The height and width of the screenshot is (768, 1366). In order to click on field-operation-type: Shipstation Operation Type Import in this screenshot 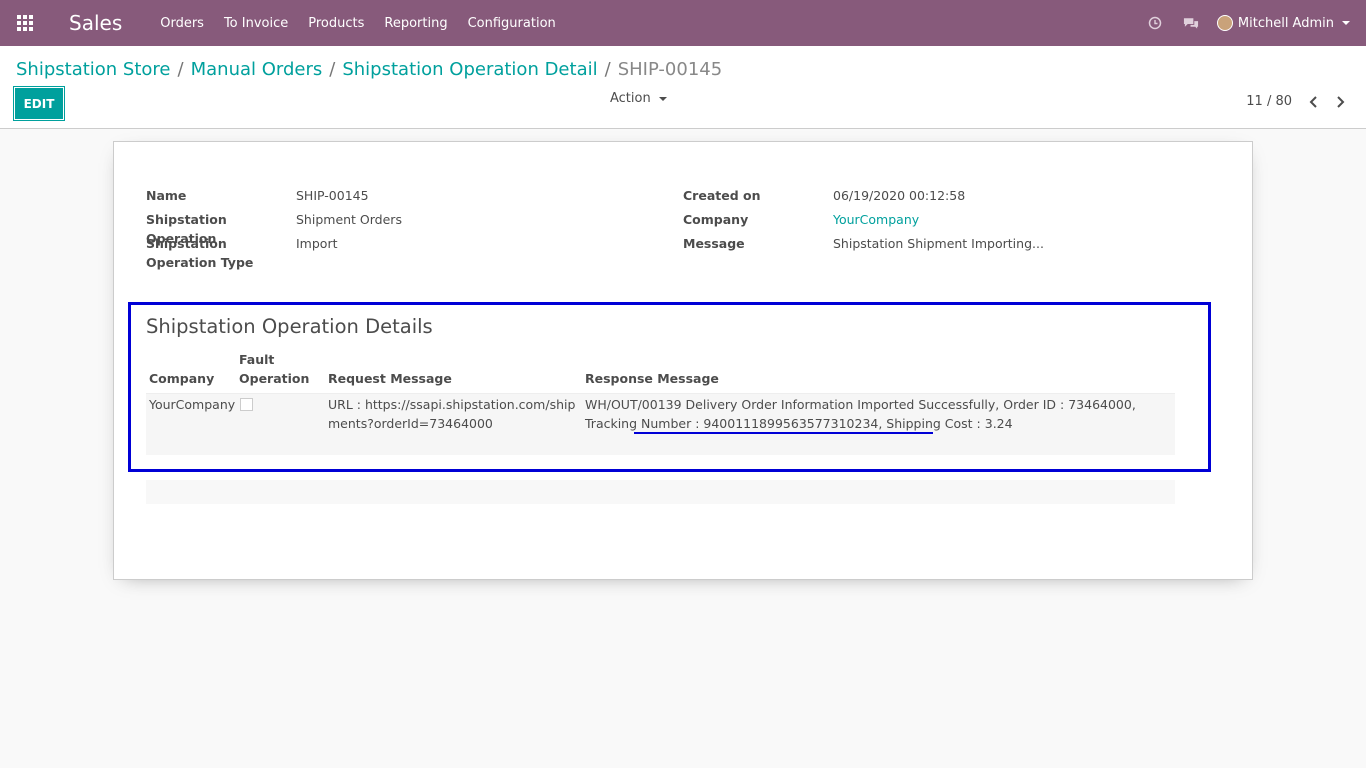, I will do `click(242, 253)`.